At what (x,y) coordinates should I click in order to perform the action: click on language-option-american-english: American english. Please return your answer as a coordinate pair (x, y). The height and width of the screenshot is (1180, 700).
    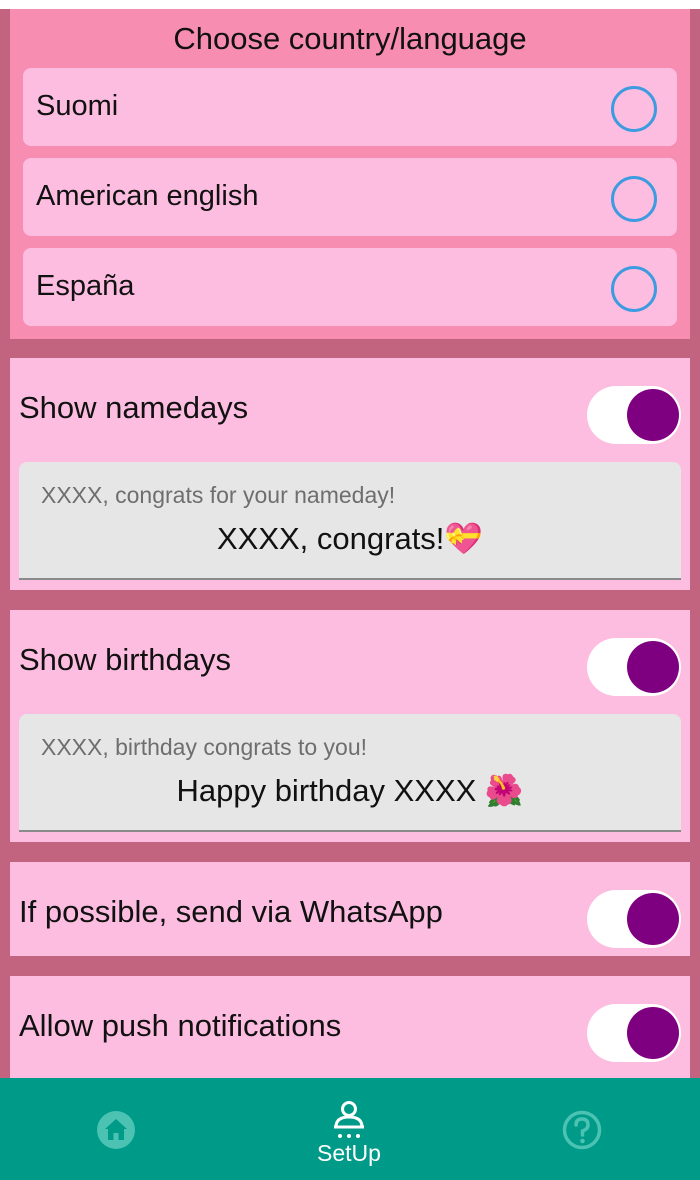
    Looking at the image, I should click on (350, 197).